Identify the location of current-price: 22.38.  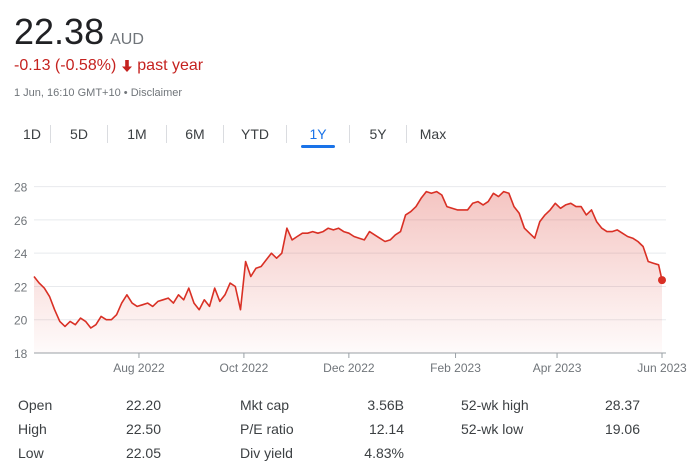
(59, 31).